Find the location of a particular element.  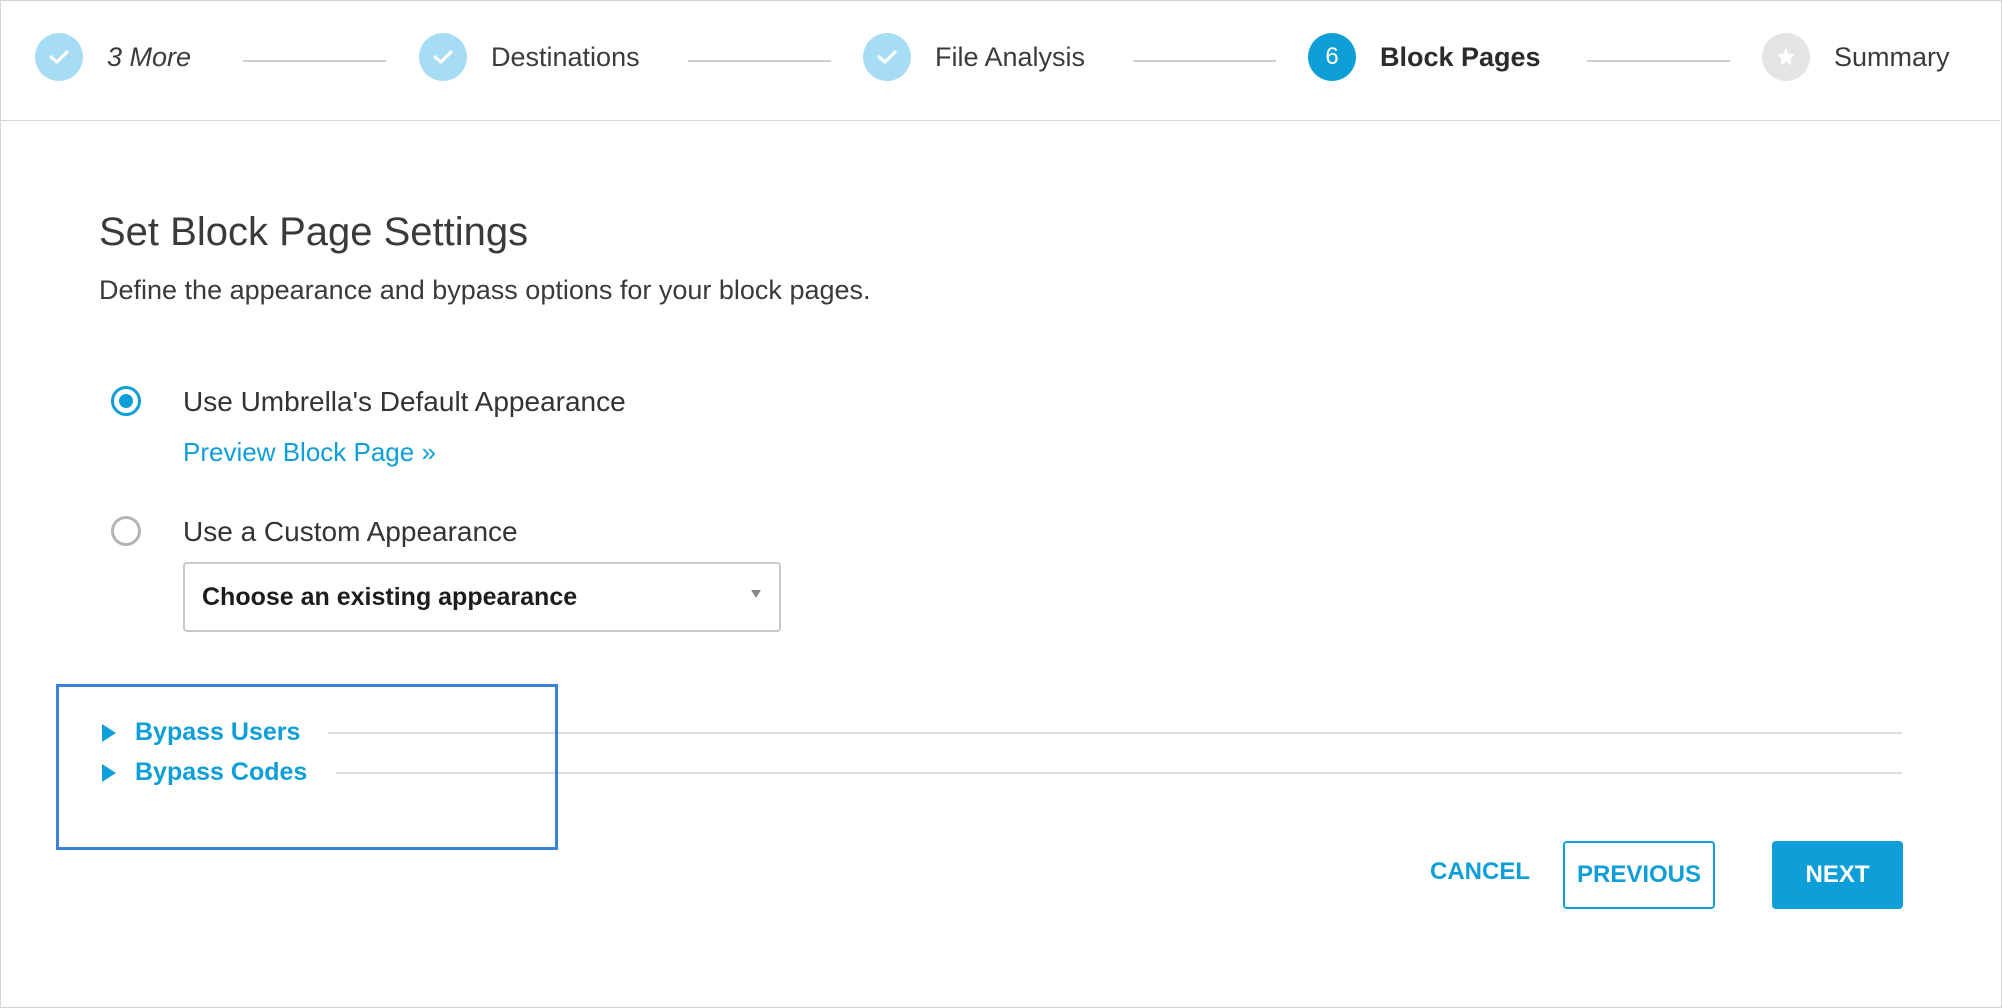

step-block-pages: 6 Block Pages is located at coordinates (1424, 57).